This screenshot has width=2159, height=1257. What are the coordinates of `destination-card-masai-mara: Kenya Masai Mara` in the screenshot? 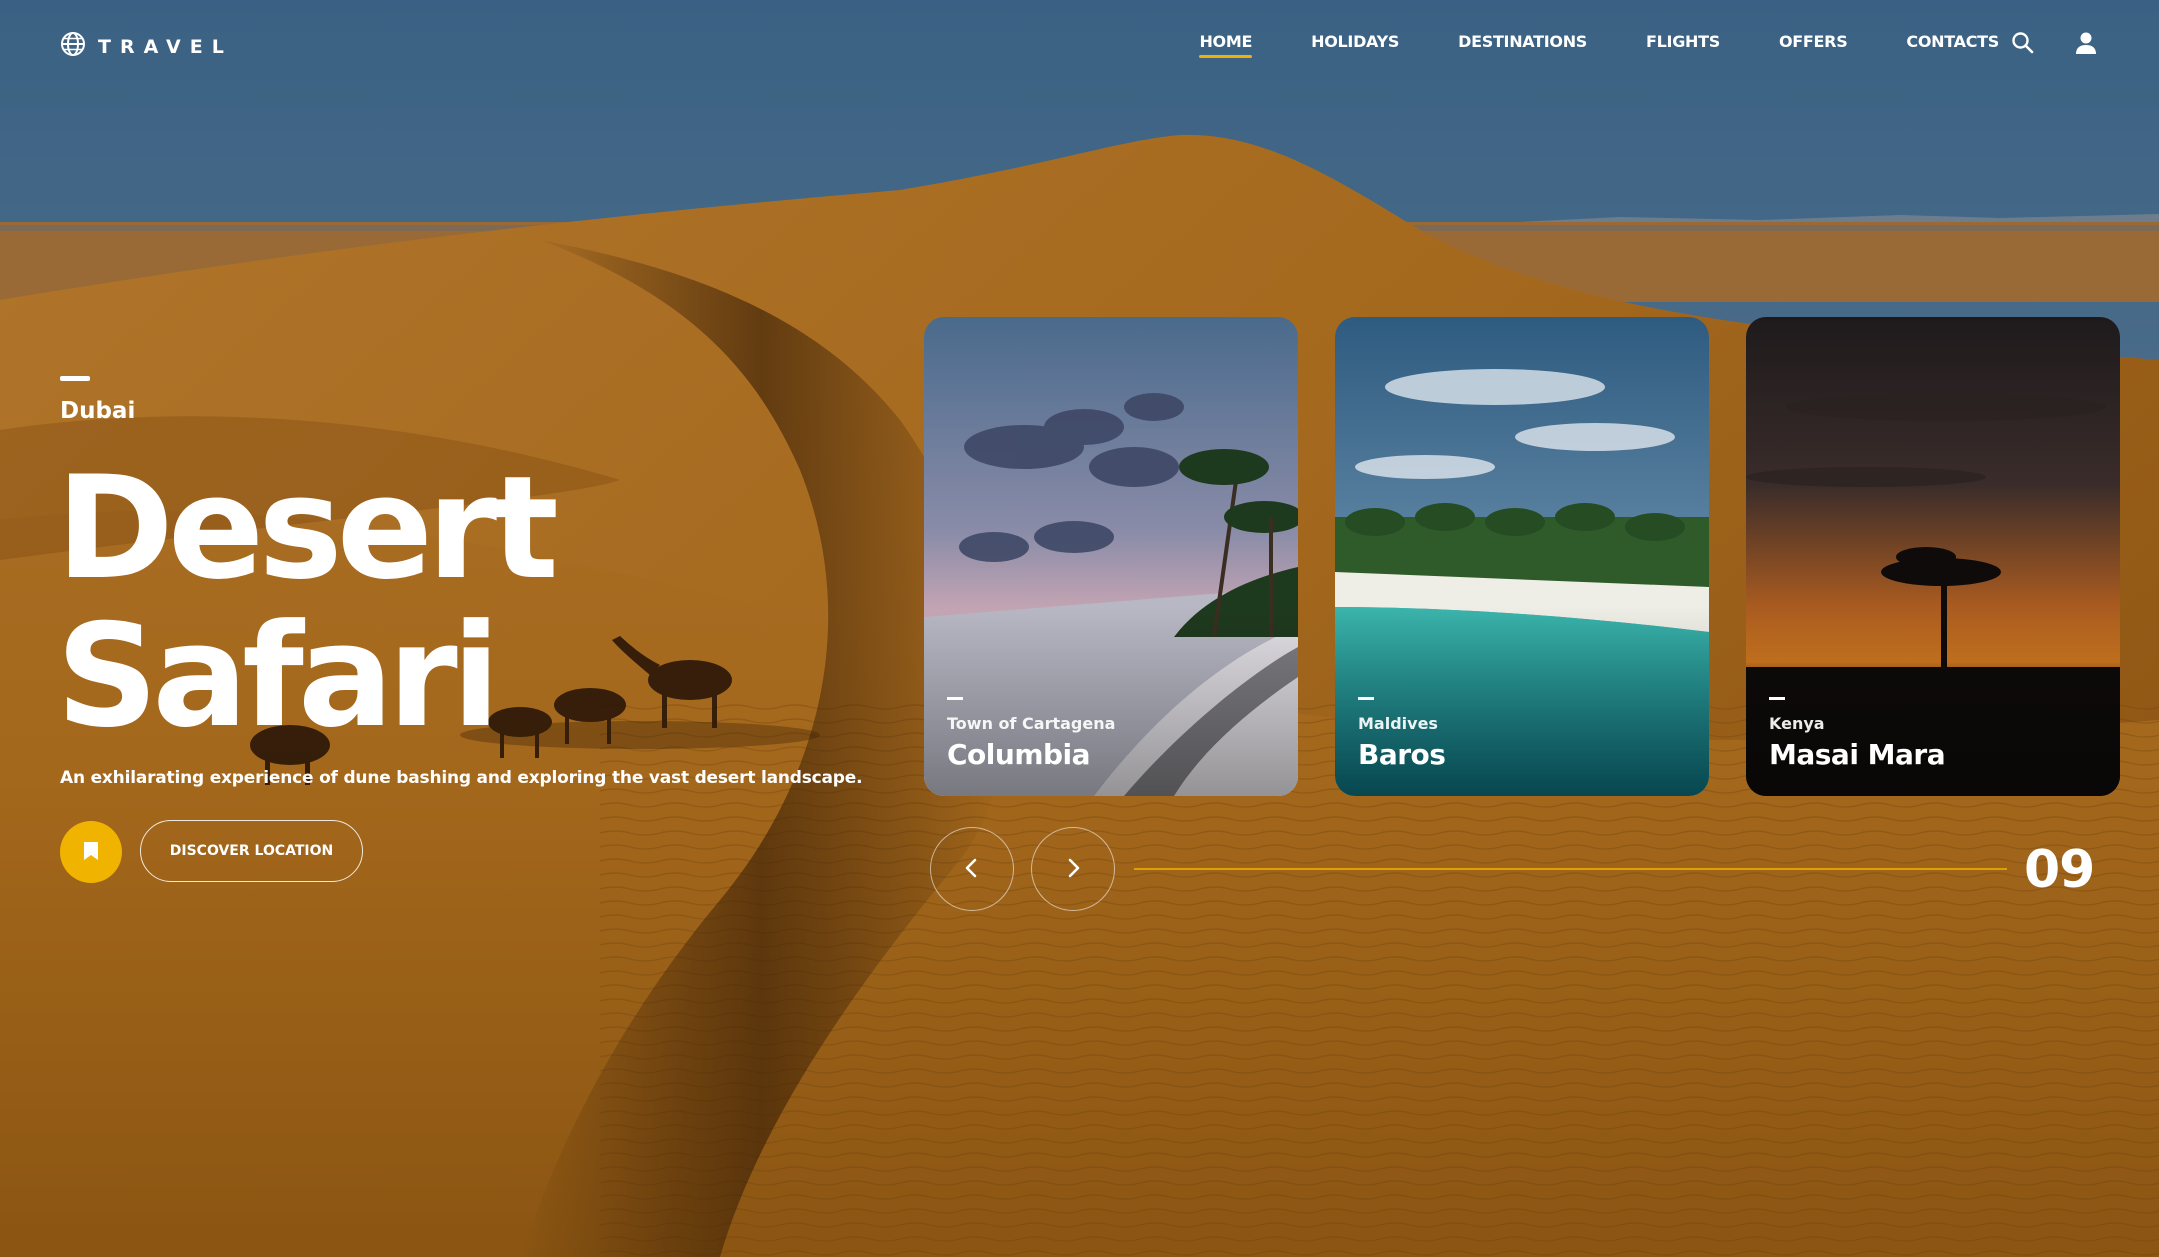 It's located at (1933, 556).